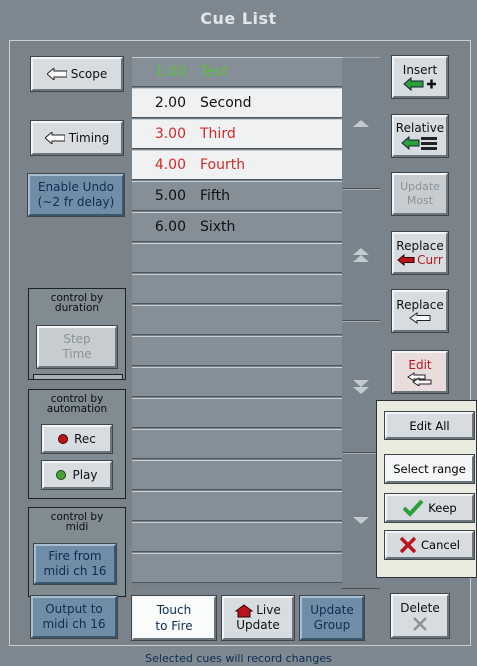 The image size is (477, 666). What do you see at coordinates (258, 625) in the screenshot?
I see `live-line2: Update` at bounding box center [258, 625].